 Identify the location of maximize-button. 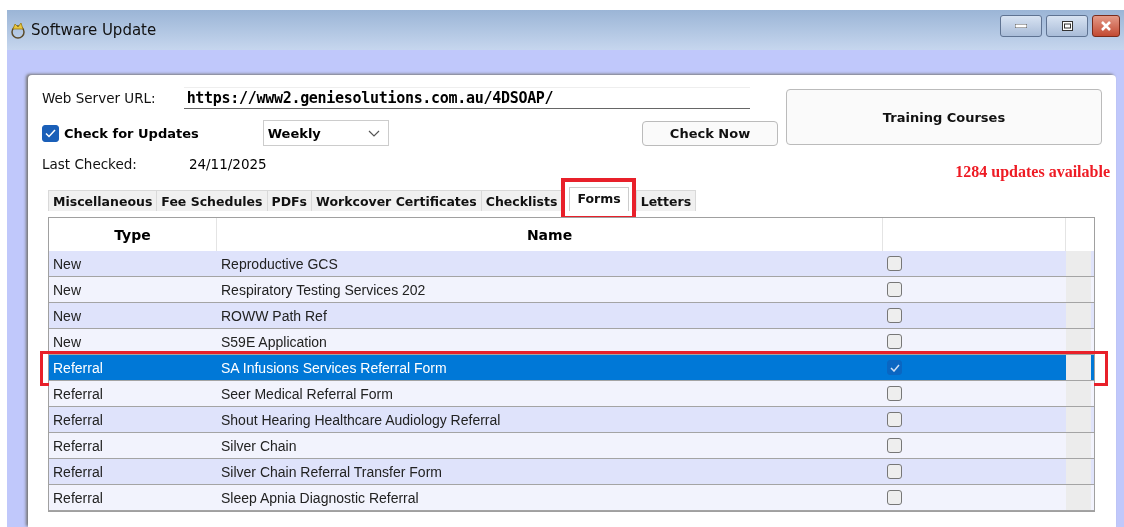
(1067, 26).